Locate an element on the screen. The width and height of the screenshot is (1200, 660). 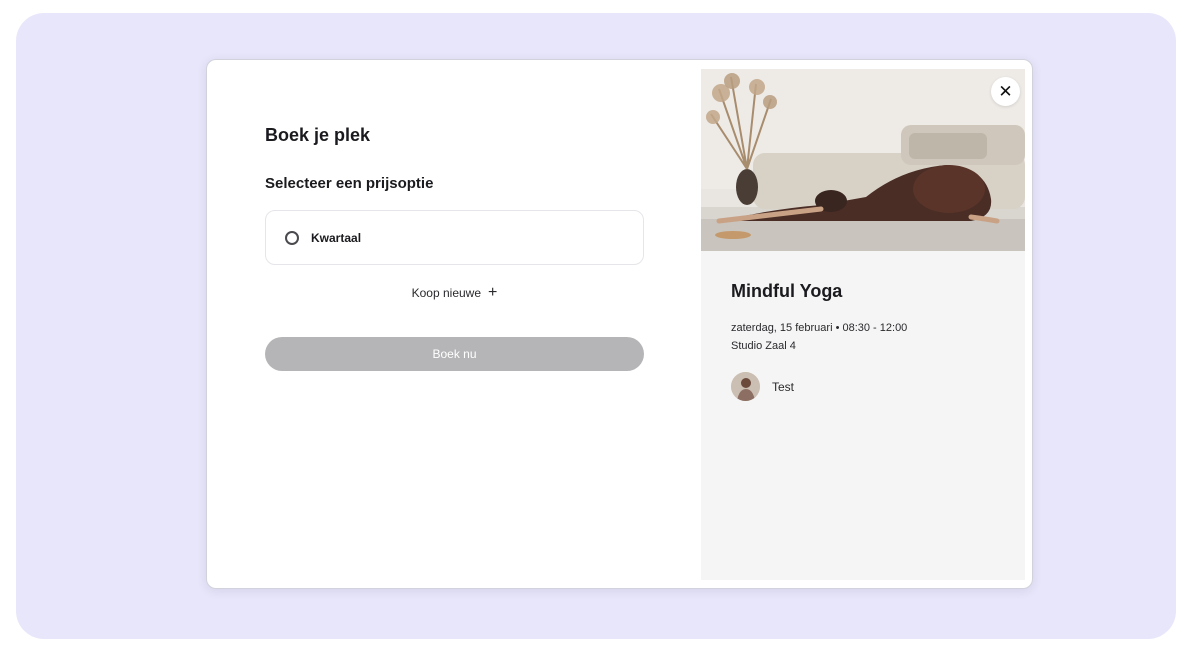
class-location: Studio Zaal 4 is located at coordinates (763, 346).